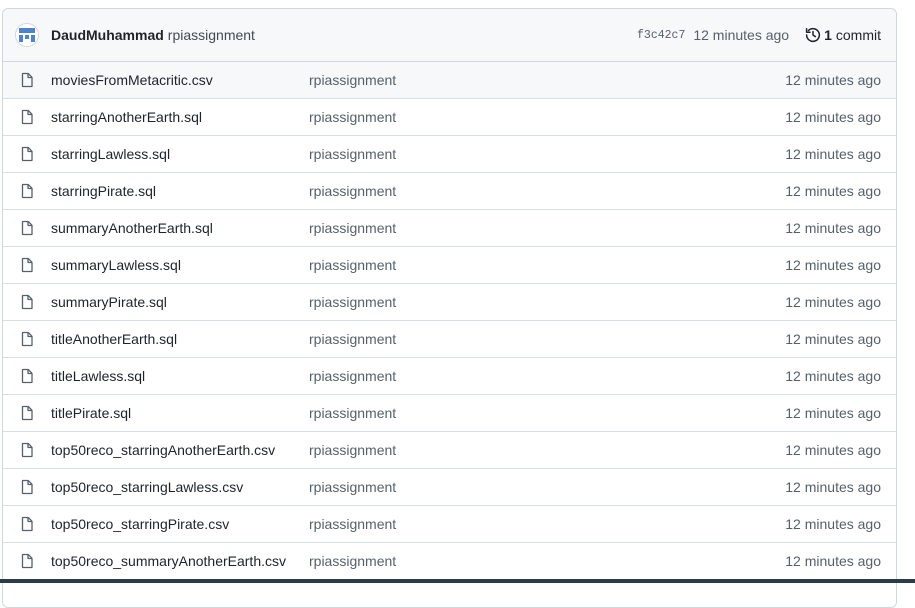 The width and height of the screenshot is (915, 608). I want to click on commit-count: 1, so click(828, 35).